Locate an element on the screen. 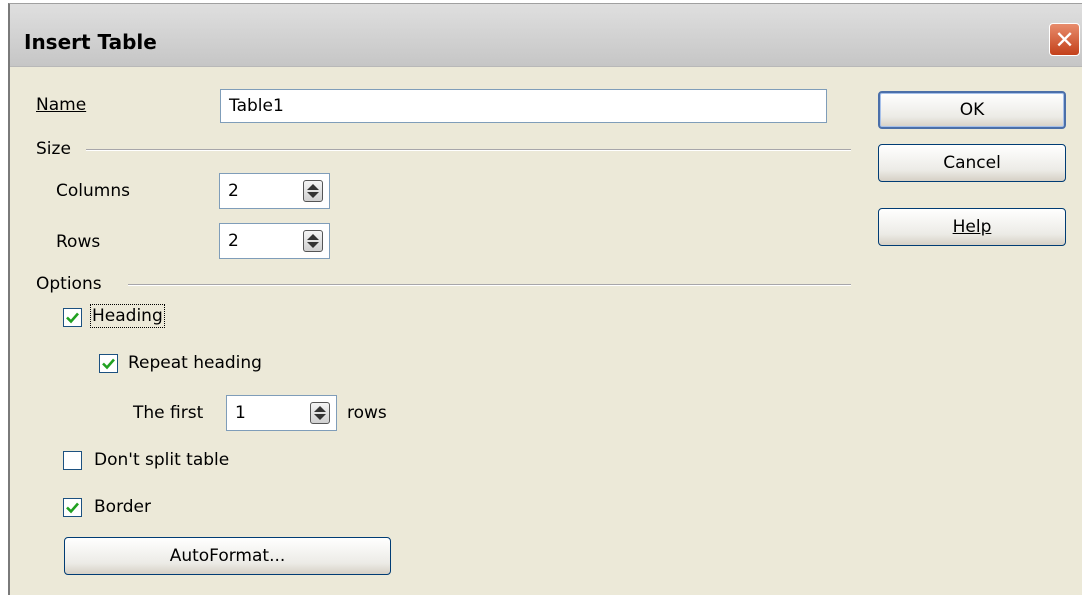  heading-rows-value: 1 is located at coordinates (240, 413).